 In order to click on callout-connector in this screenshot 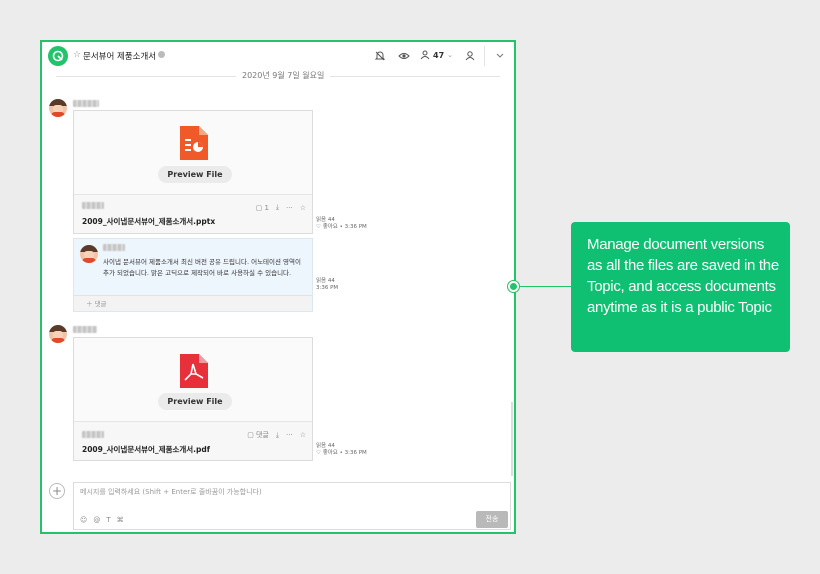, I will do `click(544, 286)`.